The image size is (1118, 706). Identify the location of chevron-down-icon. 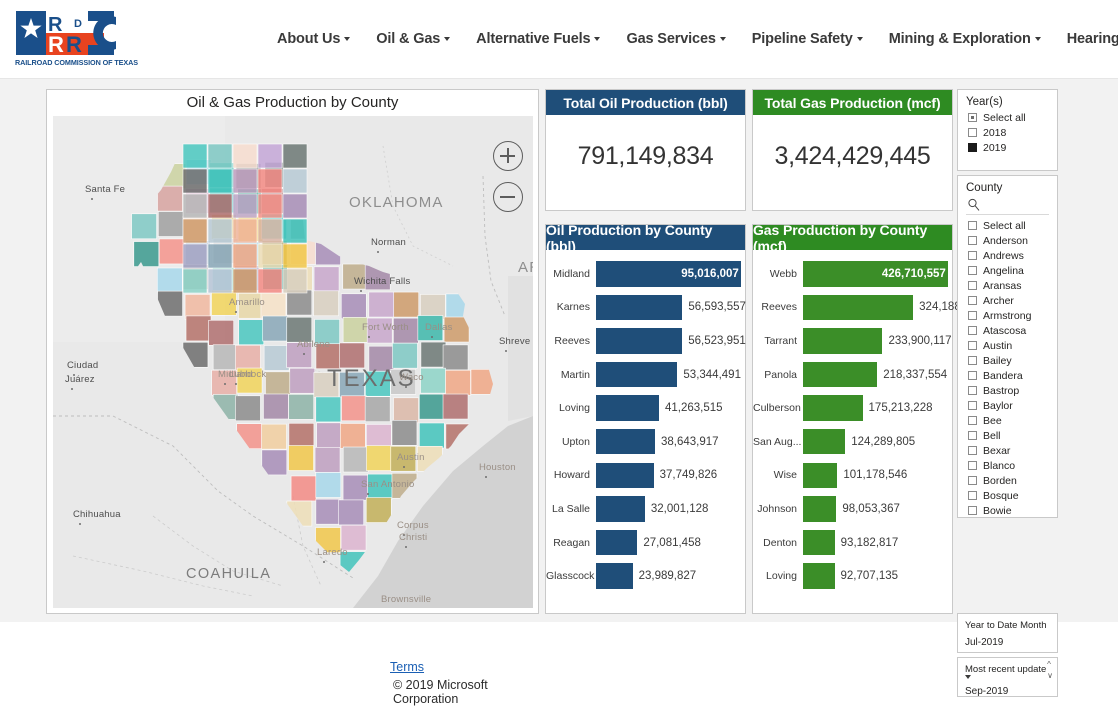
(968, 677).